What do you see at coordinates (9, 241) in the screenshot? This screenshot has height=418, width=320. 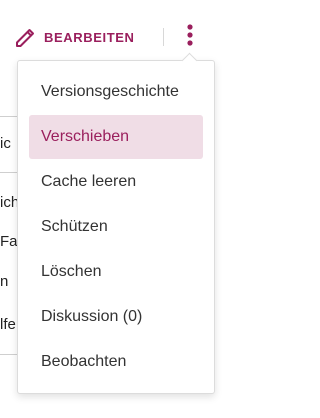 I see `background-text: Fa` at bounding box center [9, 241].